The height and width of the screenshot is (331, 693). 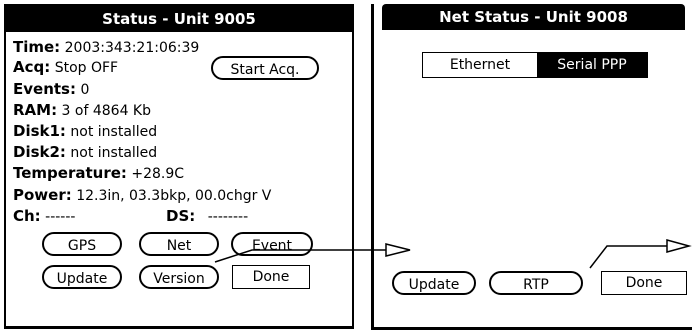 I want to click on rtp-arrow-line, so click(x=628, y=257).